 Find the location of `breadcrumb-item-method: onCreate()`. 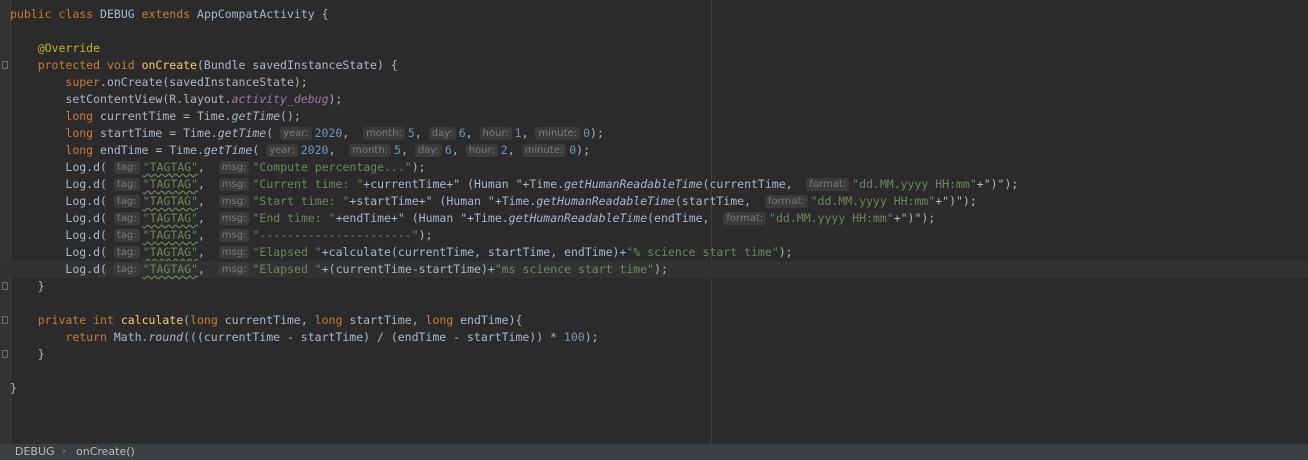

breadcrumb-item-method: onCreate() is located at coordinates (105, 452).